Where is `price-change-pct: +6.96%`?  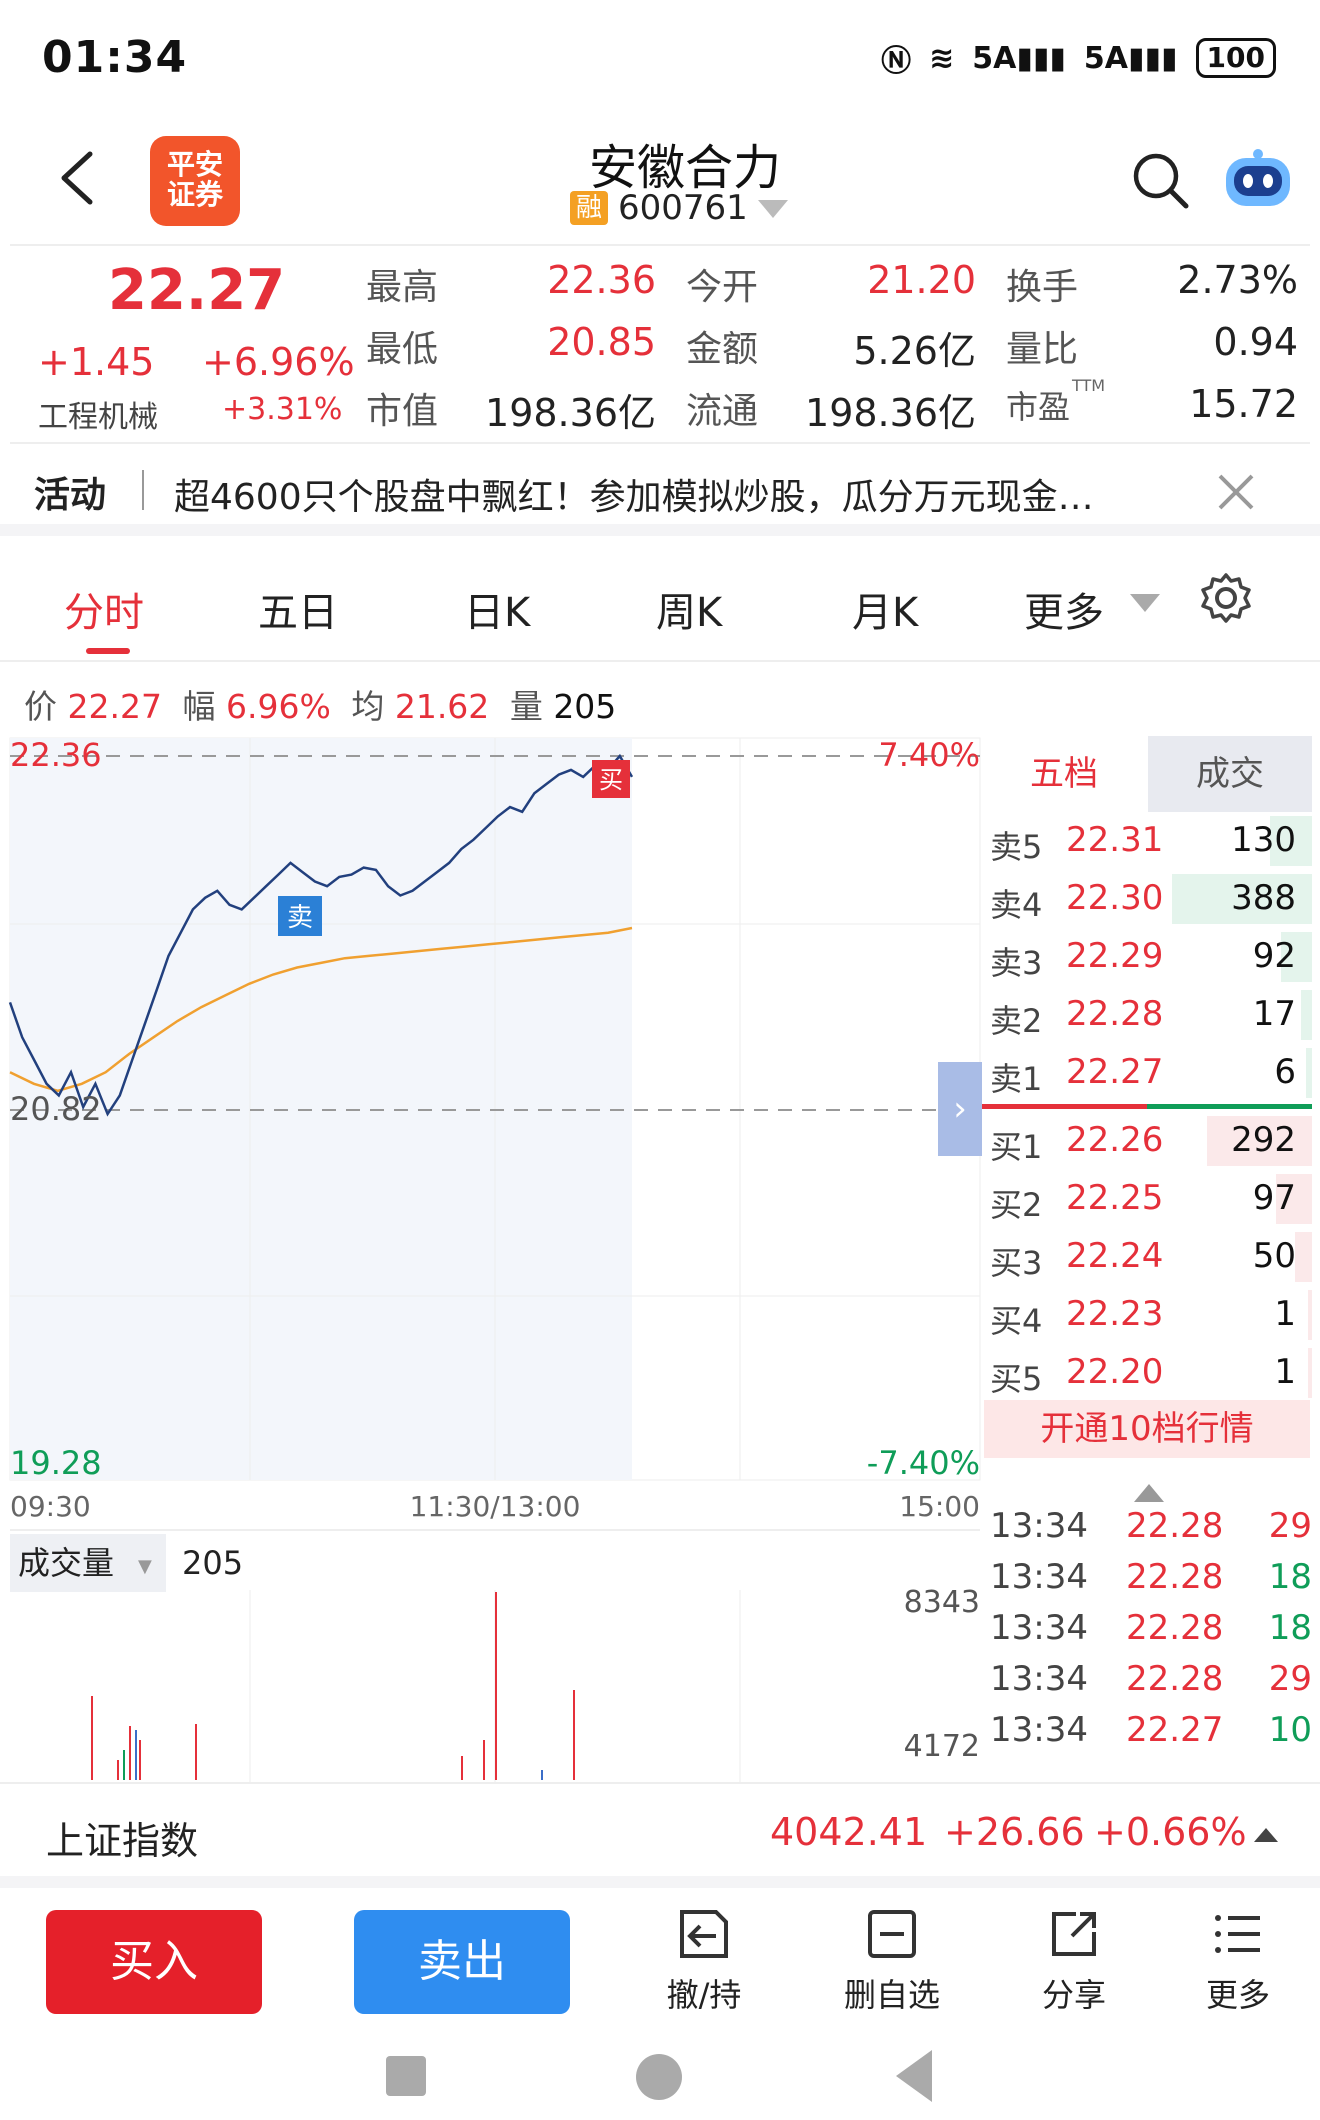
price-change-pct: +6.96% is located at coordinates (278, 362).